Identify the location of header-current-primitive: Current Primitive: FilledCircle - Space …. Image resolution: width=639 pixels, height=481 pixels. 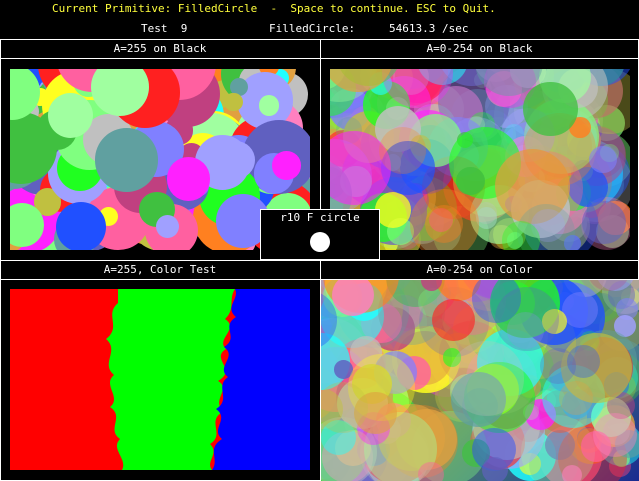
(274, 8).